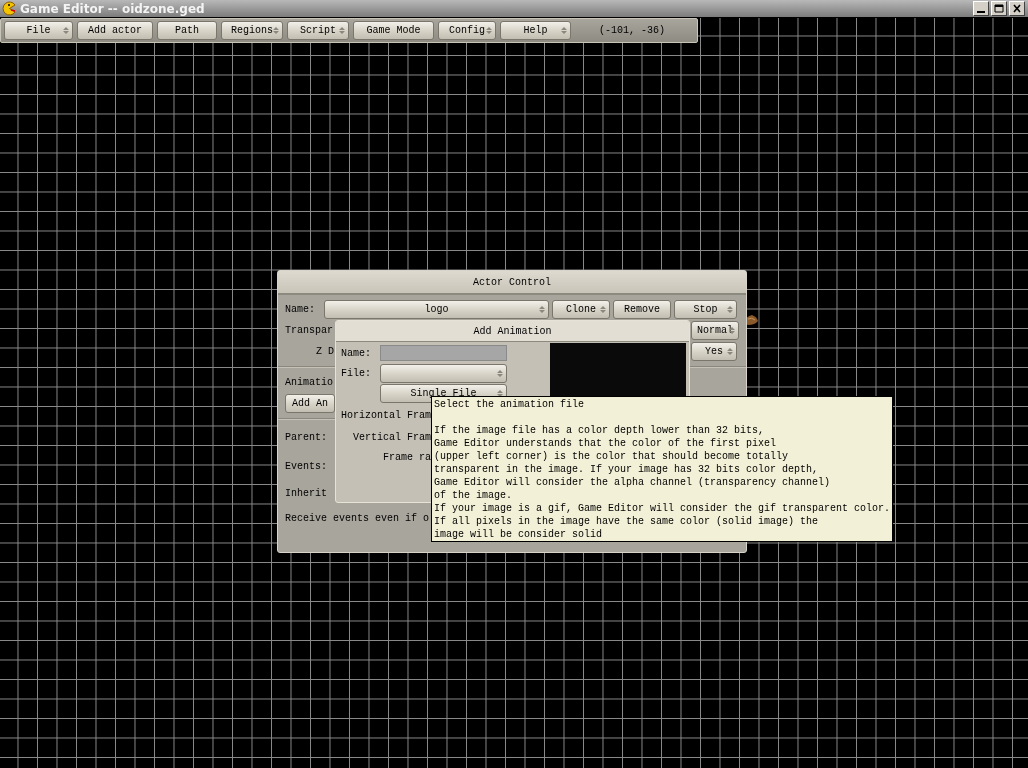 This screenshot has height=768, width=1028. What do you see at coordinates (714, 351) in the screenshot?
I see `startup-dropdown: Yes` at bounding box center [714, 351].